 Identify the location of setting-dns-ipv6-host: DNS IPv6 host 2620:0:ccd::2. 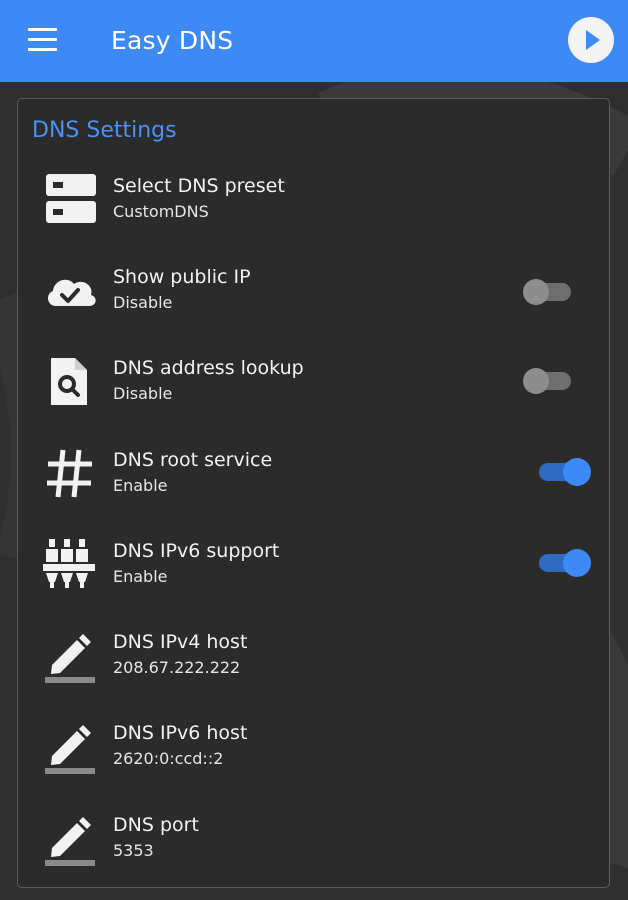
(313, 764).